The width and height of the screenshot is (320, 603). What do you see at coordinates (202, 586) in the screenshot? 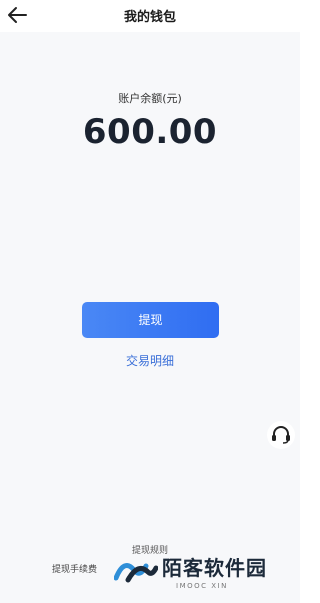
I see `watermark-sub-text: IMOOC XIN` at bounding box center [202, 586].